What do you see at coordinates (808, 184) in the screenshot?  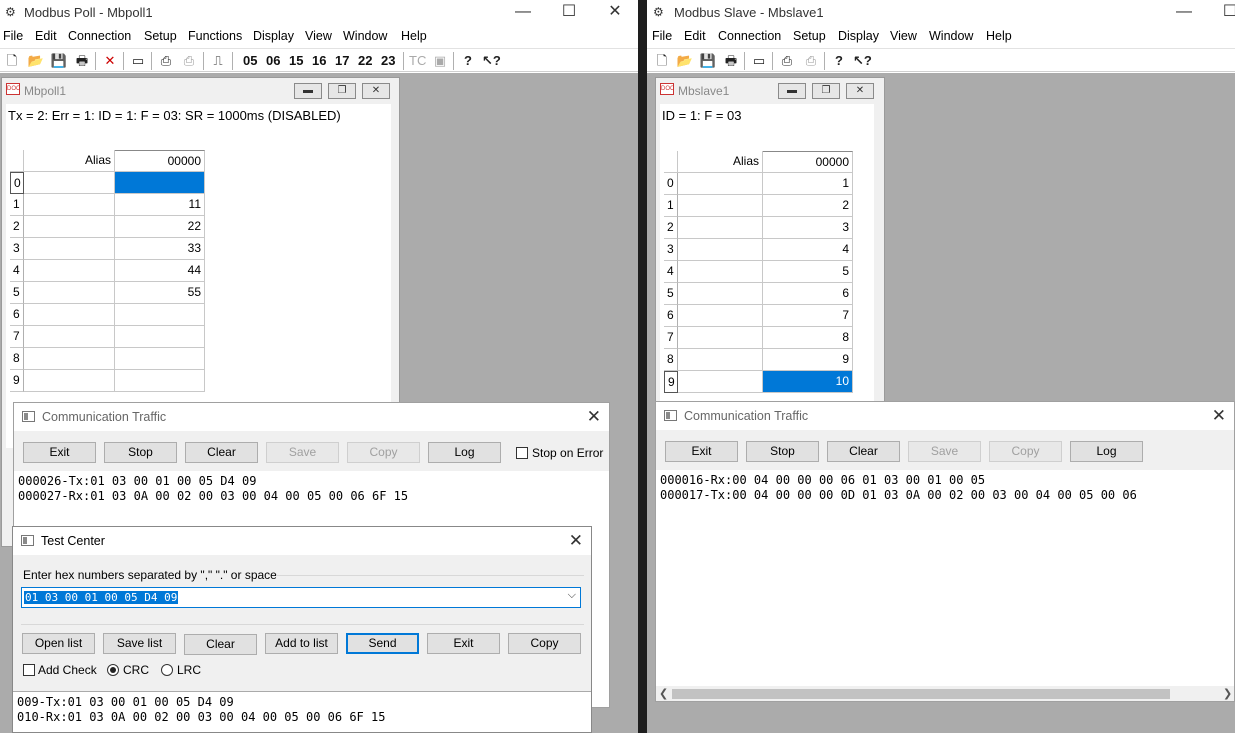 I see `register-value-cell: 1` at bounding box center [808, 184].